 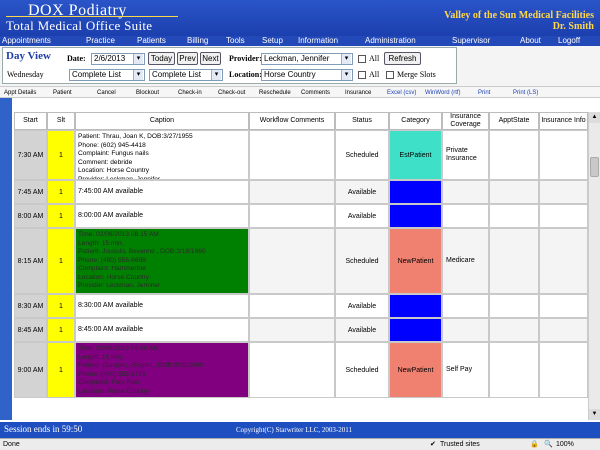 I want to click on location-select: Horse Country, so click(x=307, y=75).